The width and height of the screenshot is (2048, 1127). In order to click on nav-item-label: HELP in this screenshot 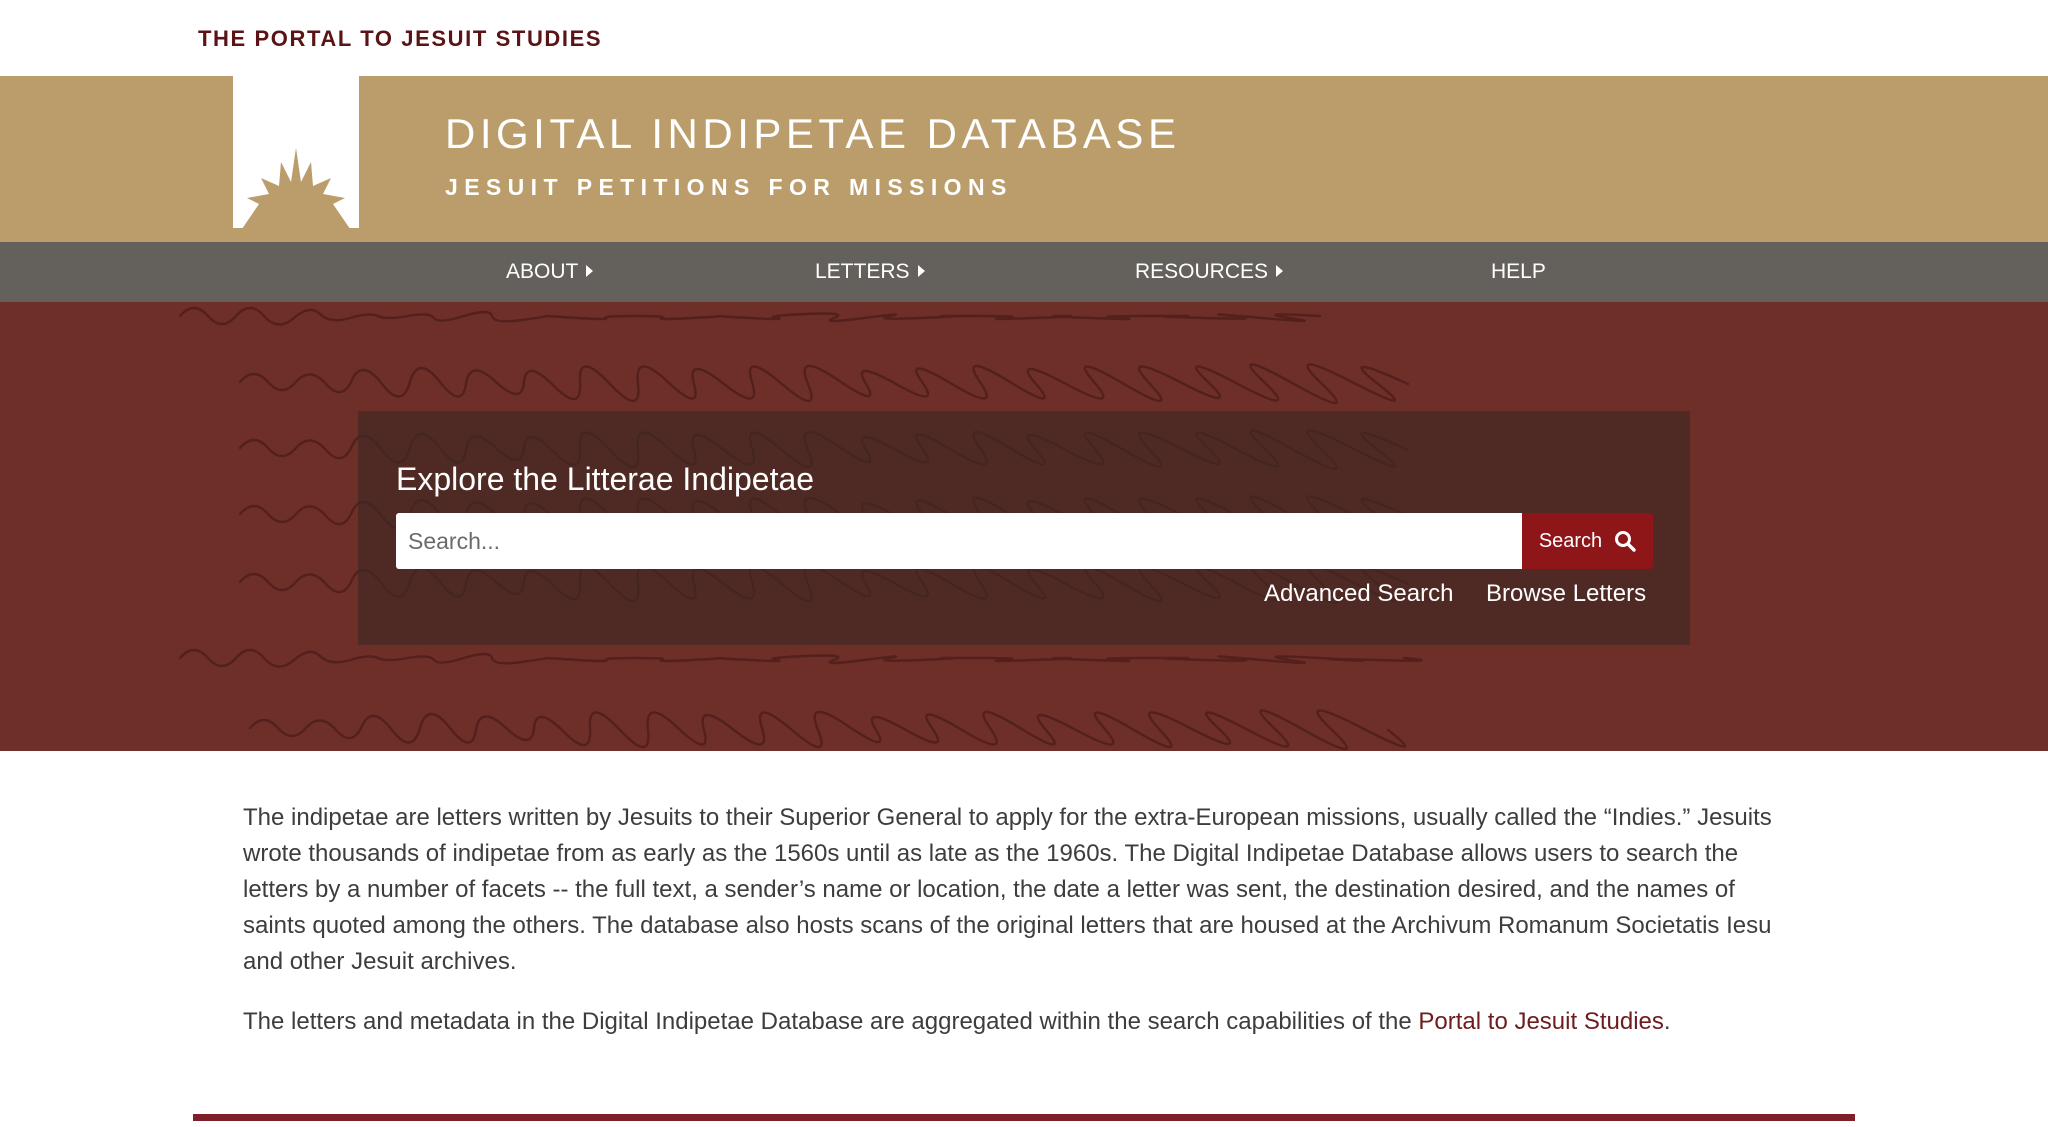, I will do `click(1518, 271)`.